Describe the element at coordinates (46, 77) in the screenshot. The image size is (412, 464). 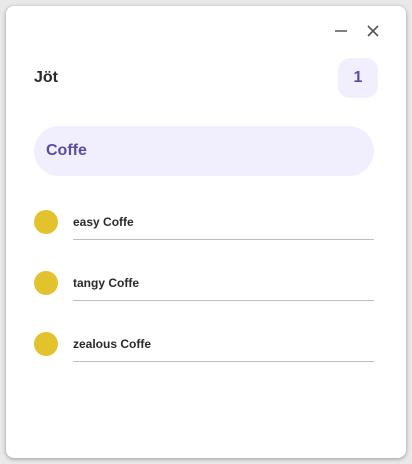
I see `app-title: Jöt` at that location.